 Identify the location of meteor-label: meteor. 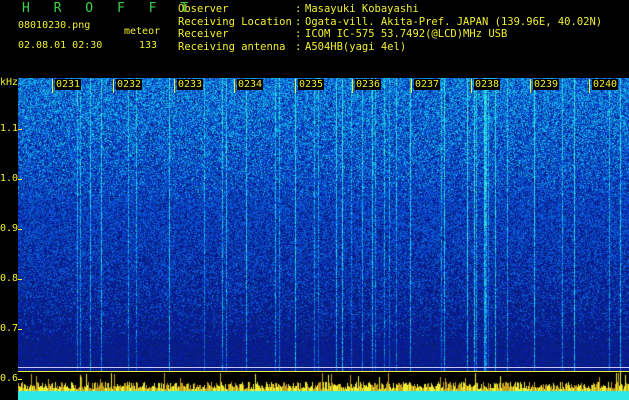
(142, 31).